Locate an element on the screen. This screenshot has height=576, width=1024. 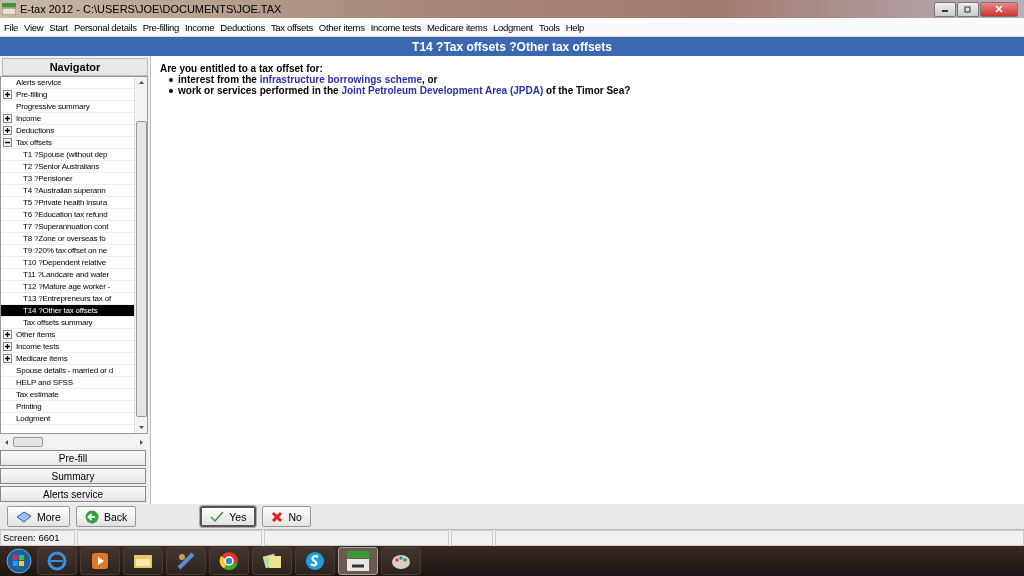
scroll-up-icon is located at coordinates (141, 82).